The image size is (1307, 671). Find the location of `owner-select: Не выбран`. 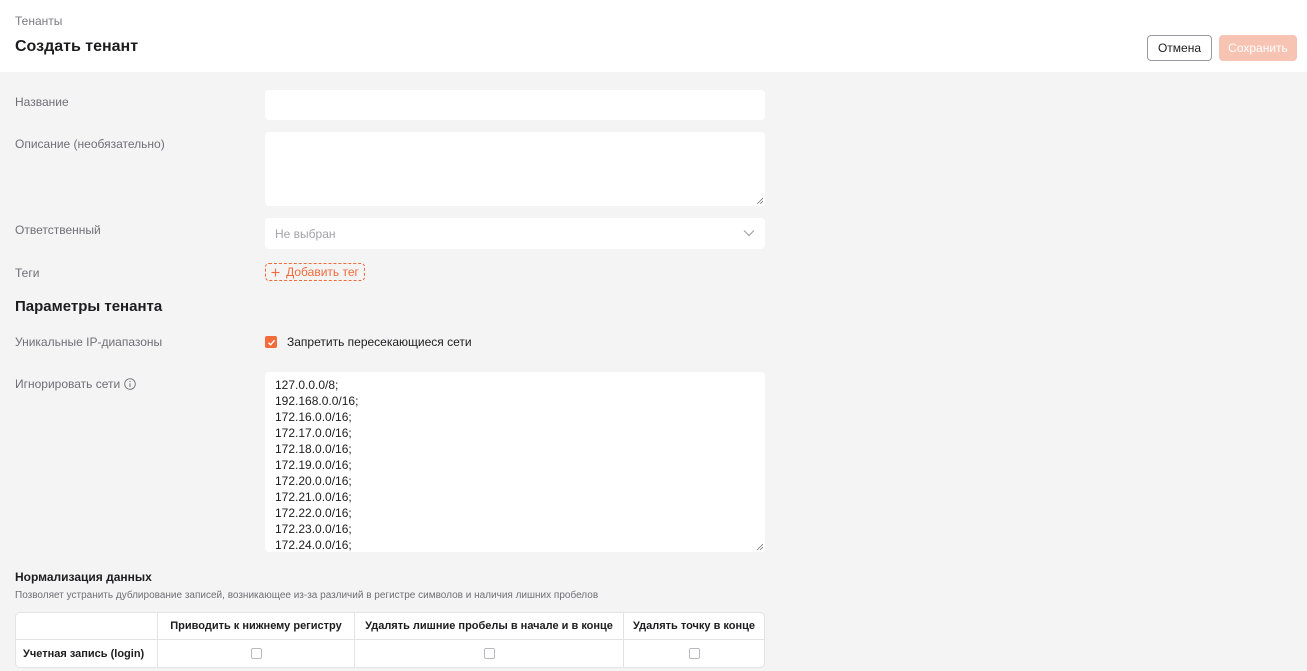

owner-select: Не выбран is located at coordinates (515, 233).